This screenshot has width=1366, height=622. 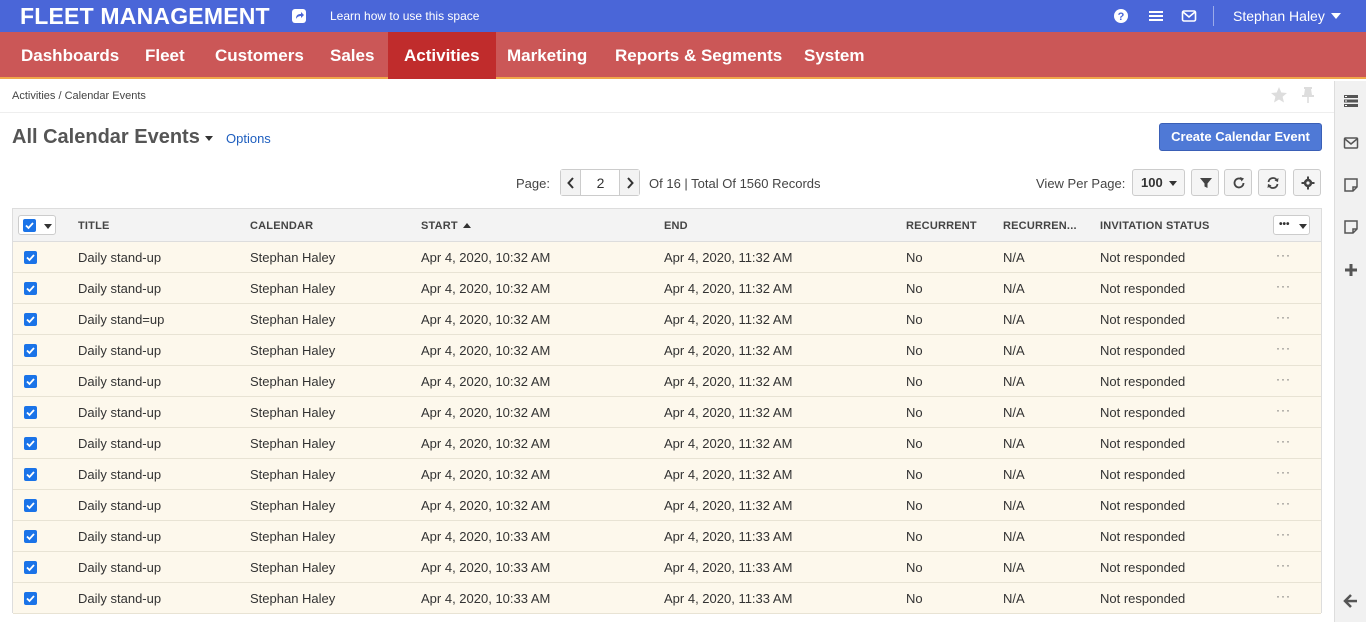 What do you see at coordinates (1307, 182) in the screenshot?
I see `settings-button` at bounding box center [1307, 182].